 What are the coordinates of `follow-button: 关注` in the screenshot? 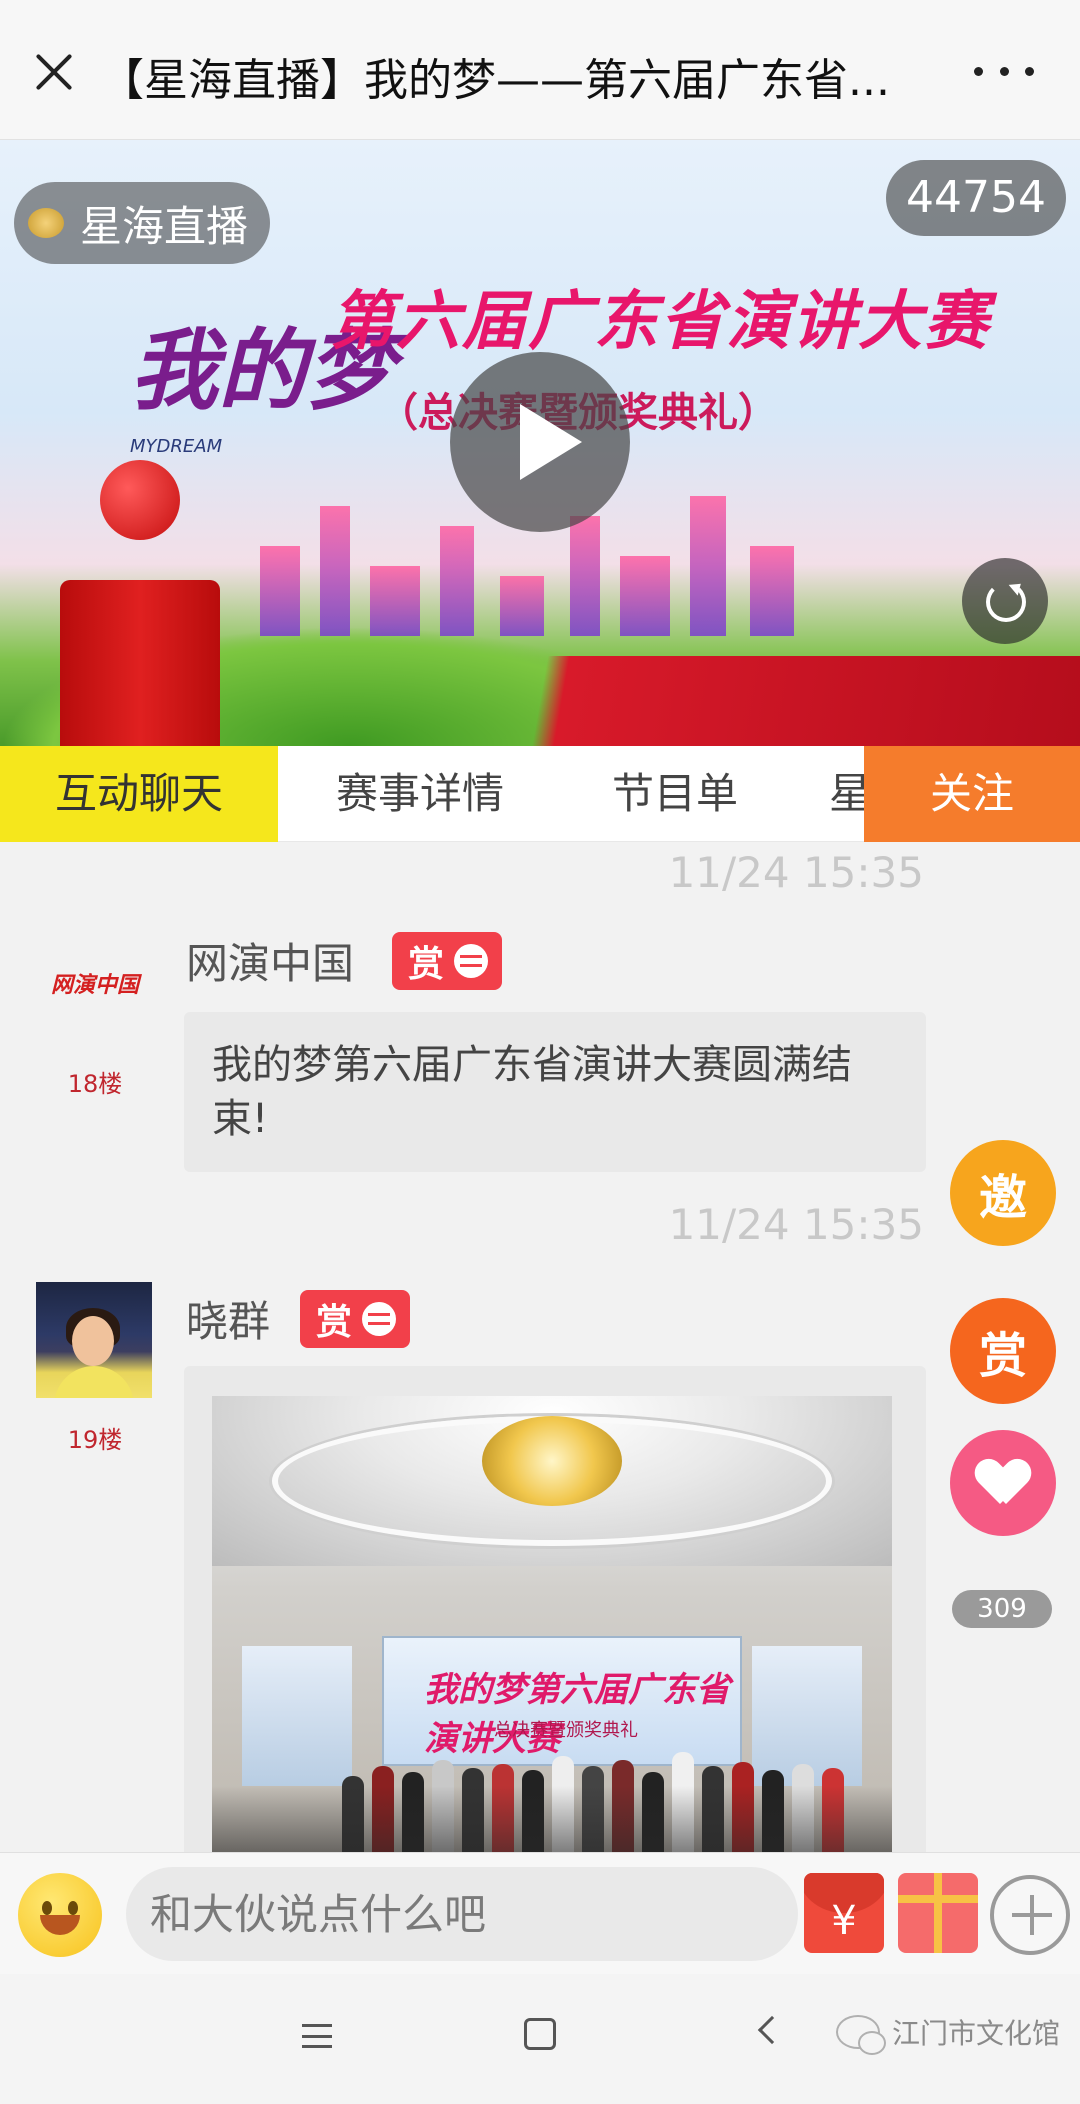 It's located at (972, 794).